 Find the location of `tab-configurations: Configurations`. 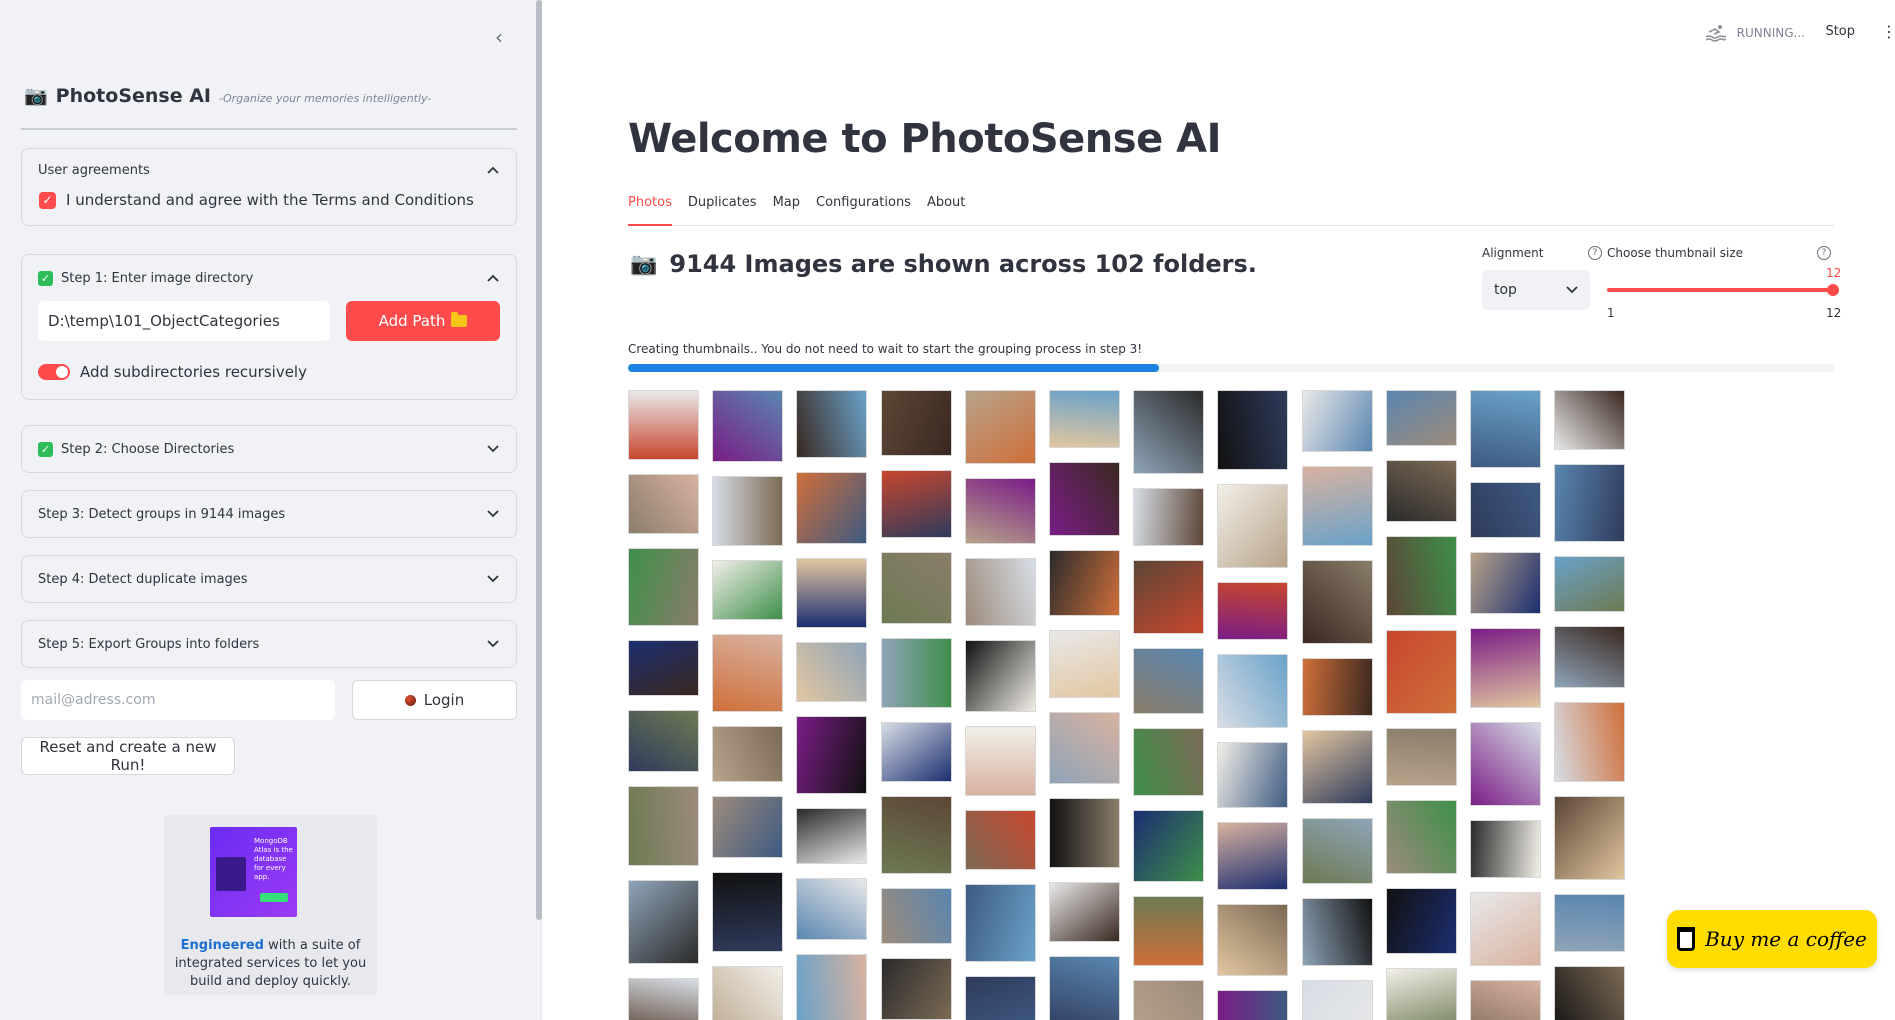

tab-configurations: Configurations is located at coordinates (863, 209).